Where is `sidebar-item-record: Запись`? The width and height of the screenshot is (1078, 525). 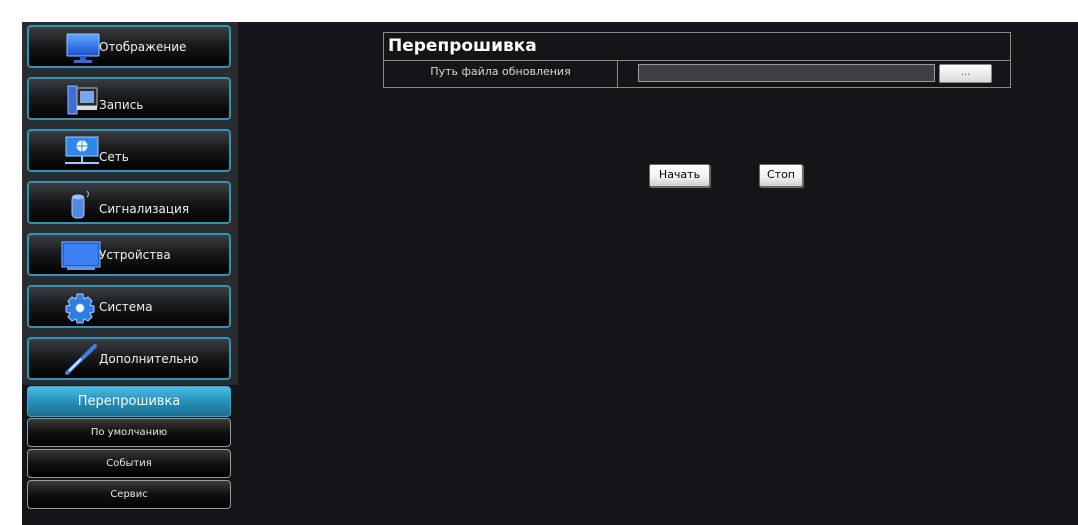 sidebar-item-record: Запись is located at coordinates (129, 98).